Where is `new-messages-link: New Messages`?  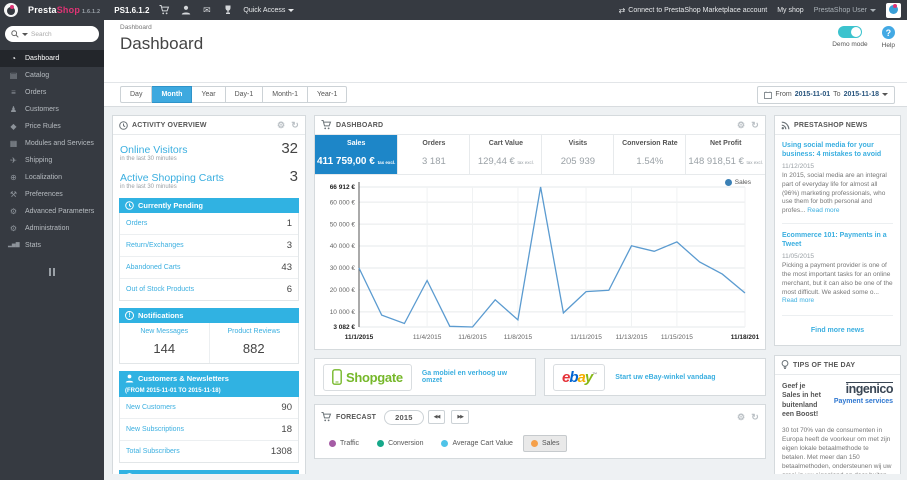 new-messages-link: New Messages is located at coordinates (164, 331).